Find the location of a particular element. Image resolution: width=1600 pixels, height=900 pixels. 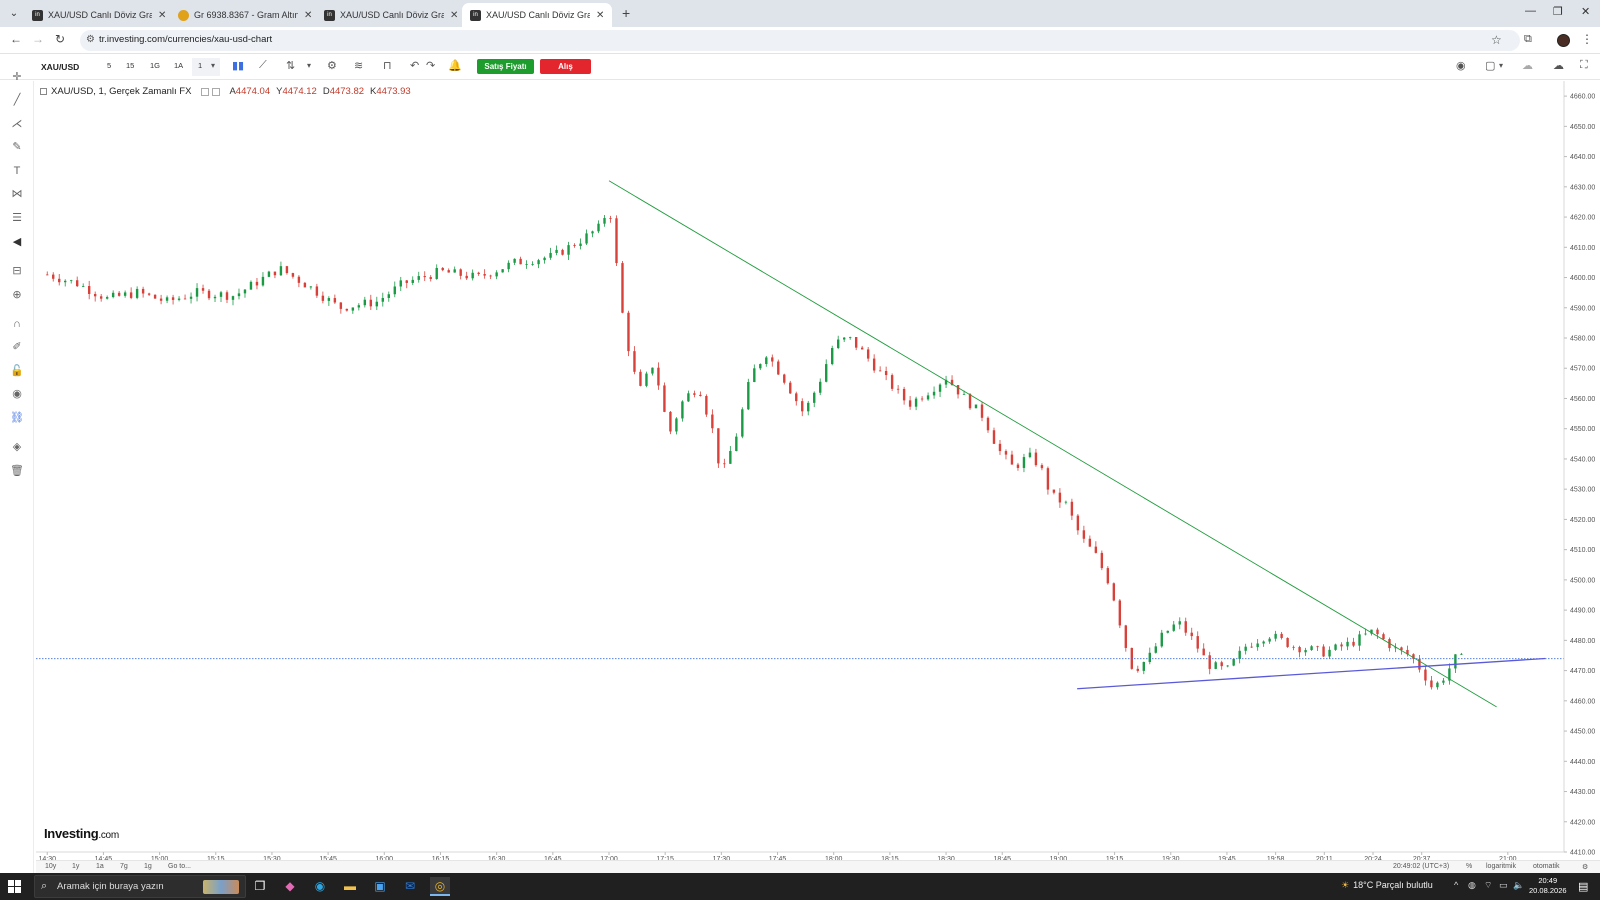

system-clock: 20:49 20.08.2026 is located at coordinates (1548, 886).